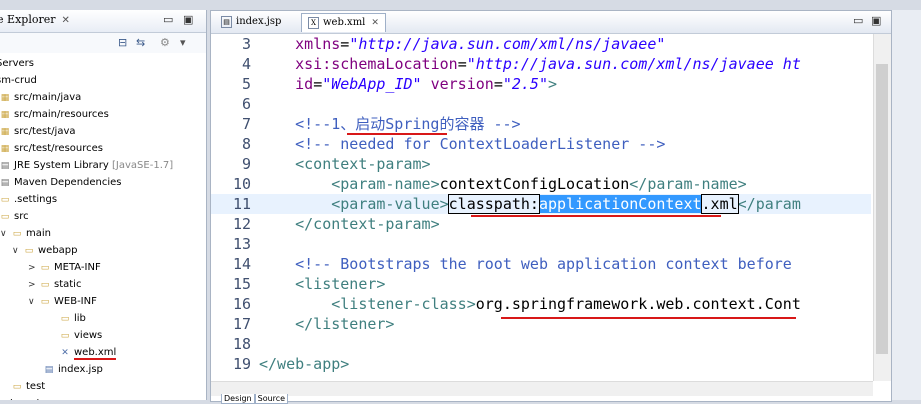  Describe the element at coordinates (246, 84) in the screenshot. I see `line-number: 5` at that location.